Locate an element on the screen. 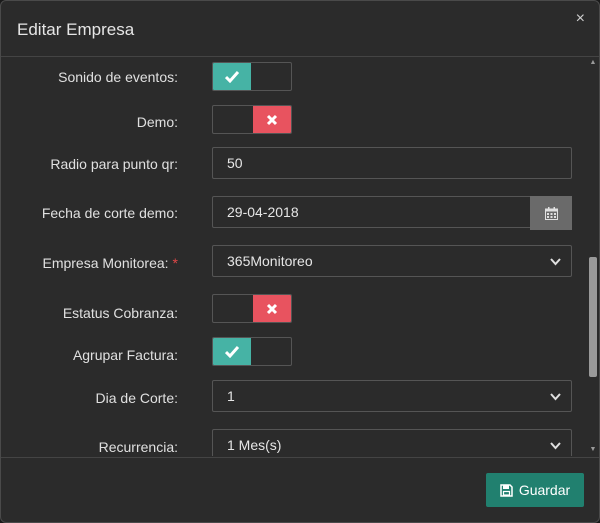 This screenshot has width=600, height=523. scroll-up-arrow-icon: ▲ is located at coordinates (593, 63).